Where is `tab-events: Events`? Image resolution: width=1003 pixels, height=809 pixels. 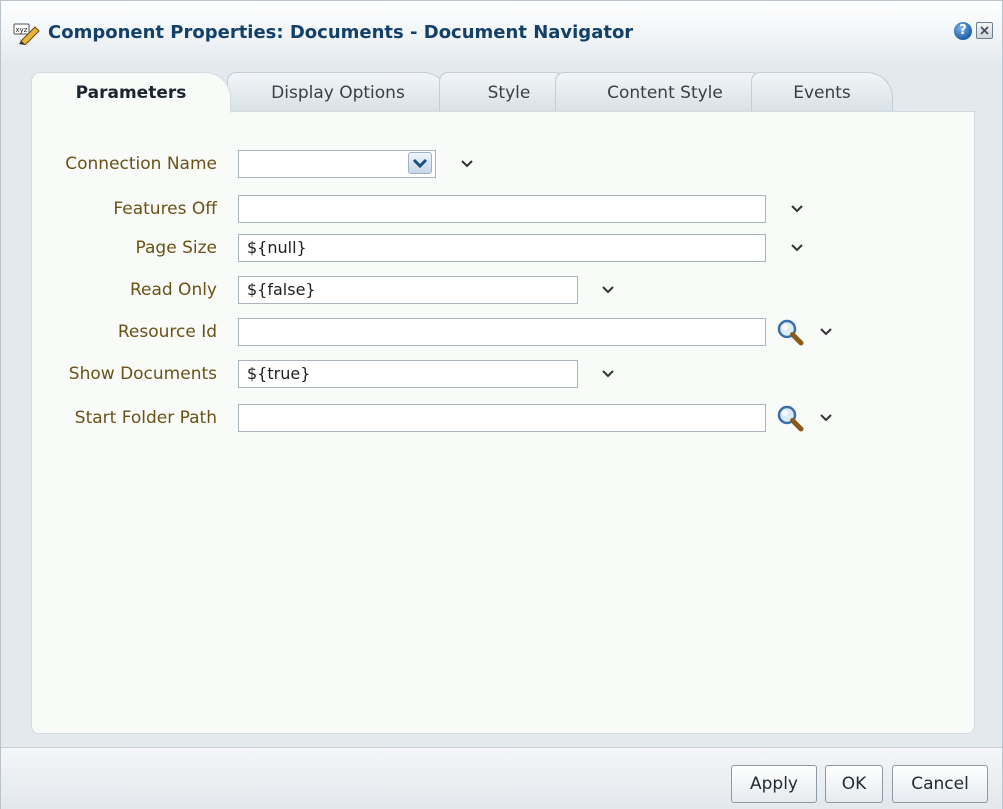
tab-events: Events is located at coordinates (822, 92).